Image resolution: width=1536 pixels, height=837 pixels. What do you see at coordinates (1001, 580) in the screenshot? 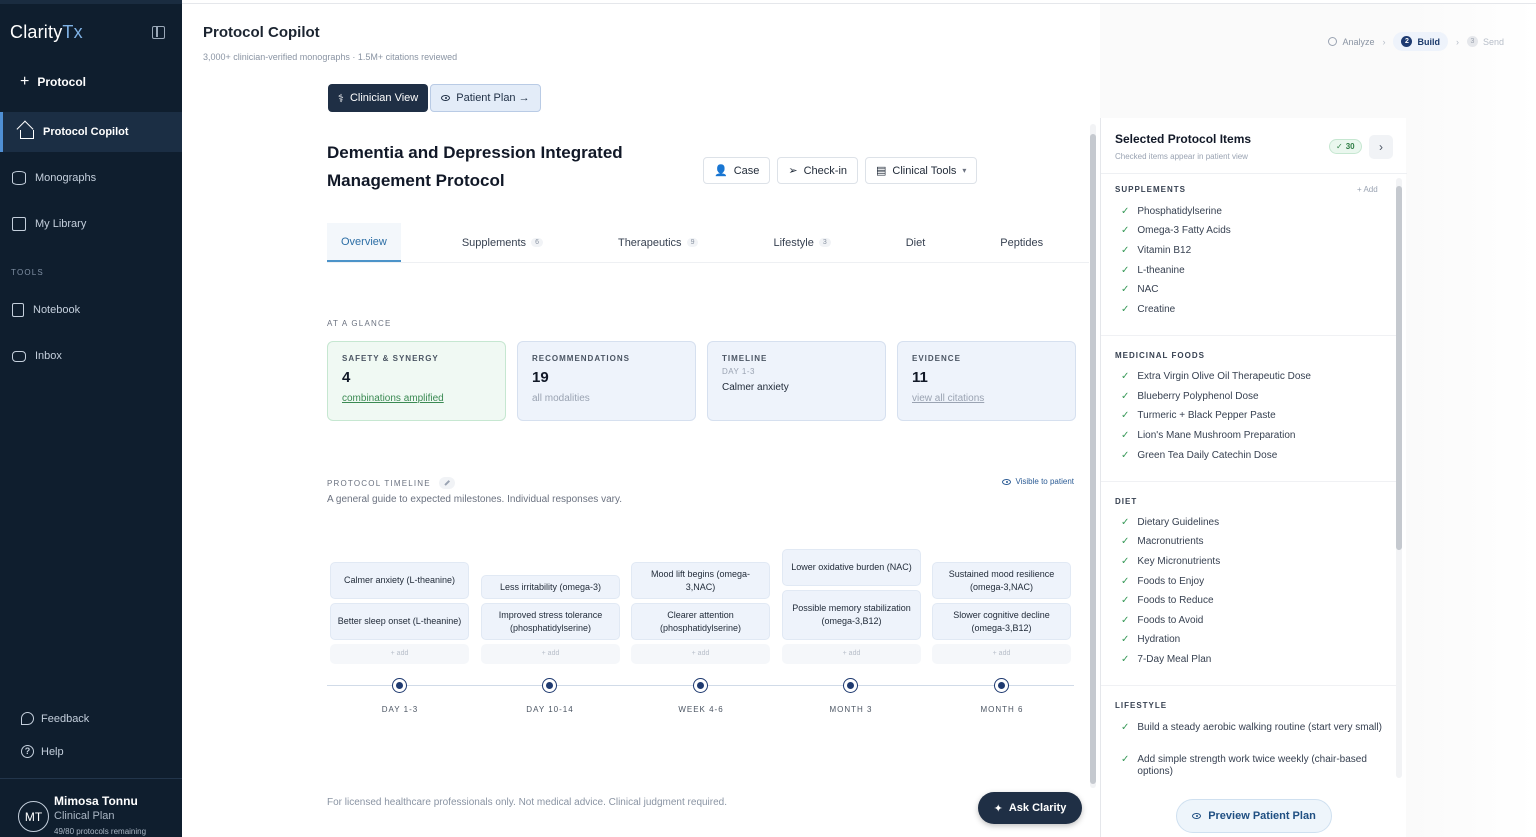
I see `milestone-card: Sustained mood resilience (omega-3,NAC)` at bounding box center [1001, 580].